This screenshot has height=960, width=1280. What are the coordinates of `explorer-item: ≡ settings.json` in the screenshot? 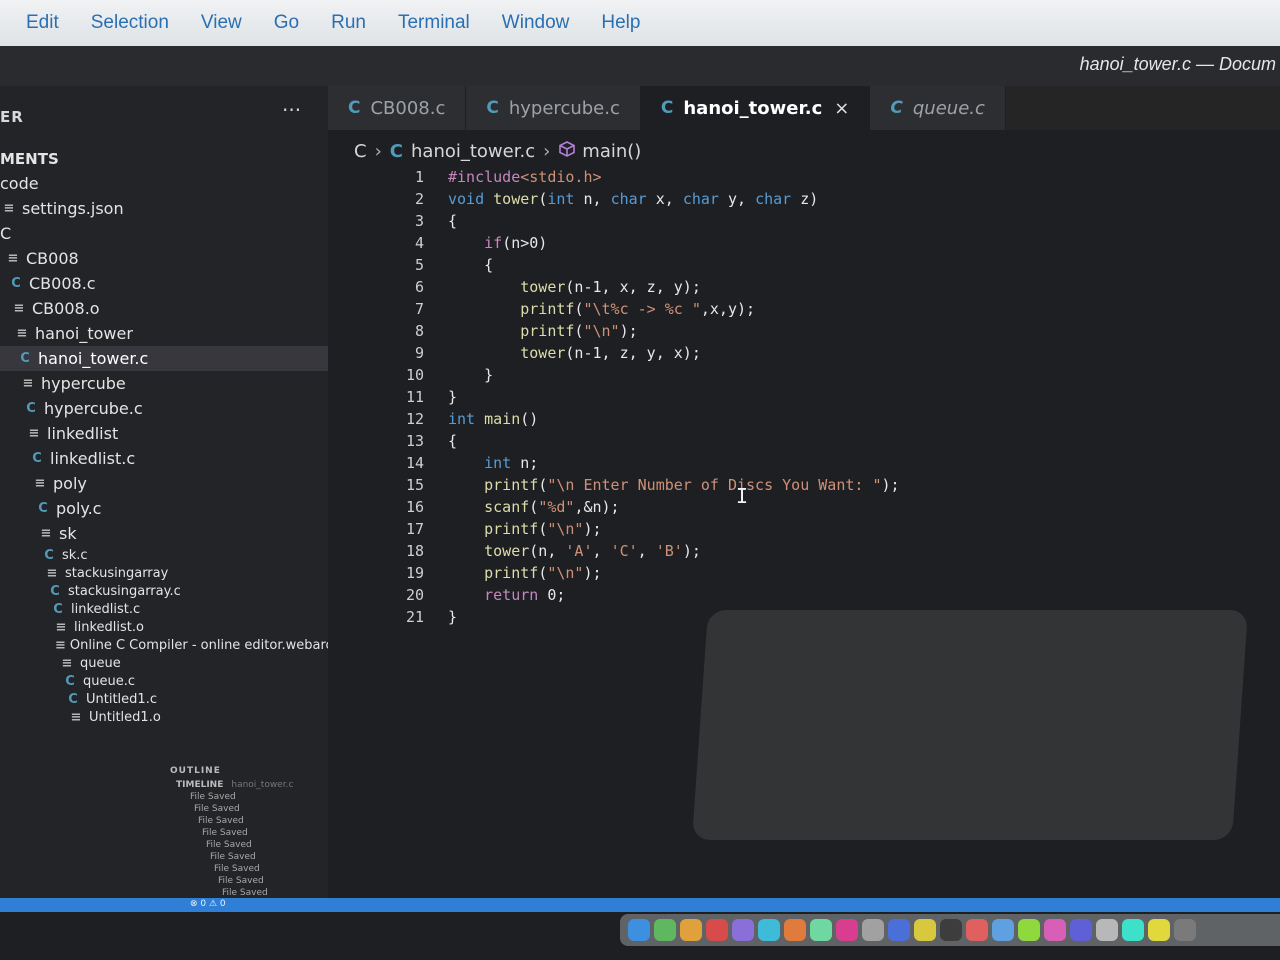 It's located at (164, 208).